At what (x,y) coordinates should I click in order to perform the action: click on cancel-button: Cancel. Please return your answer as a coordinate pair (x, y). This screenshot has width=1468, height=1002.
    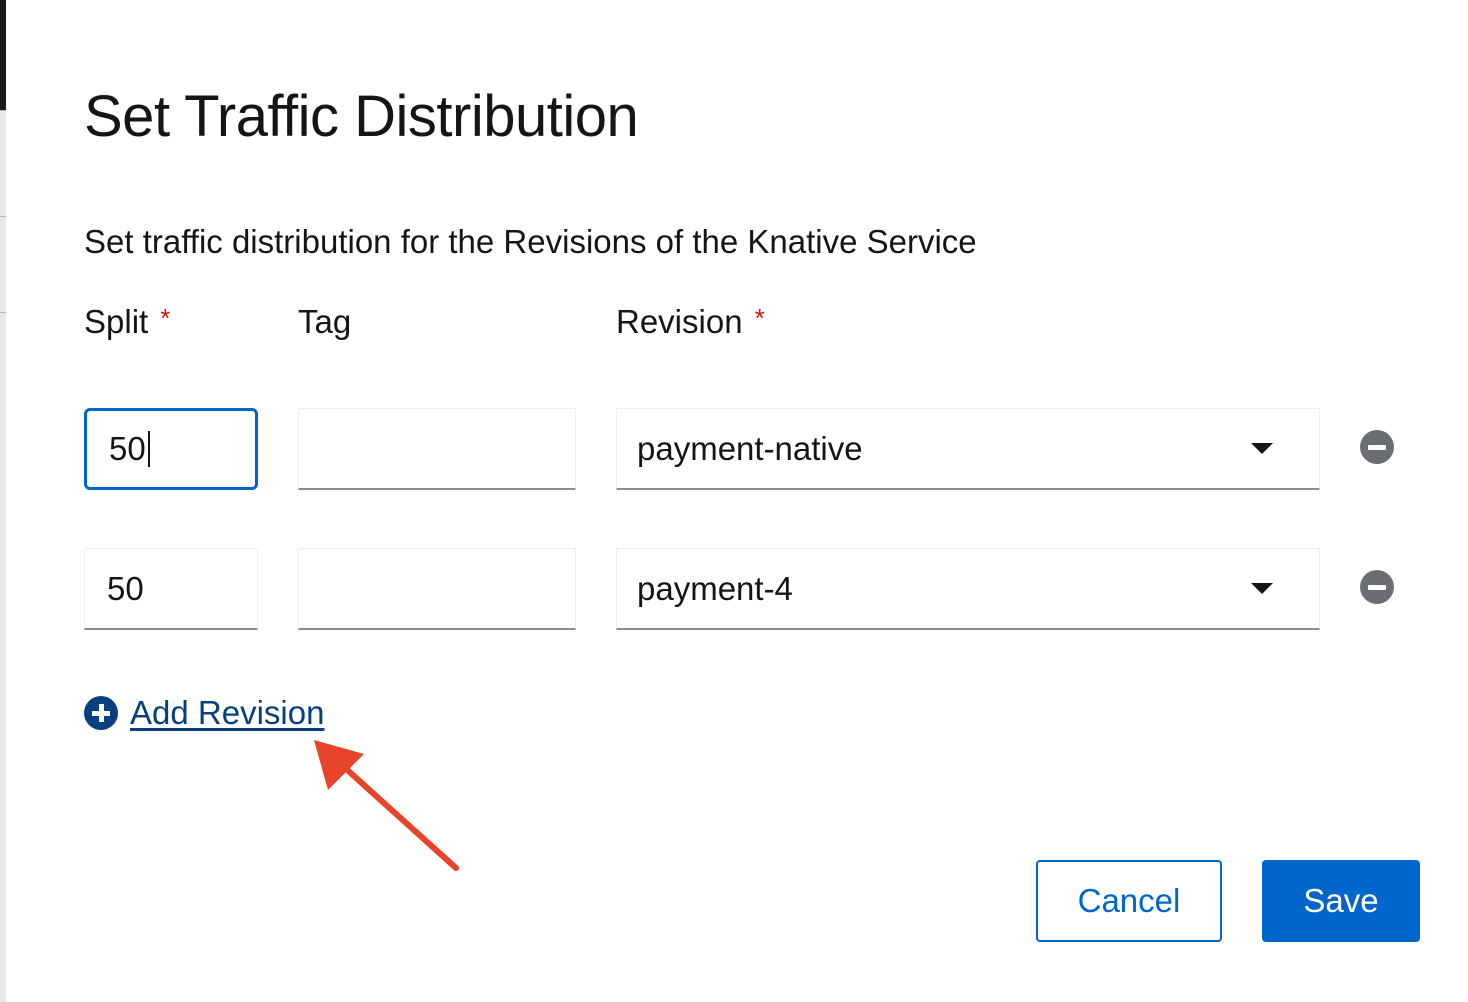
    Looking at the image, I should click on (1129, 901).